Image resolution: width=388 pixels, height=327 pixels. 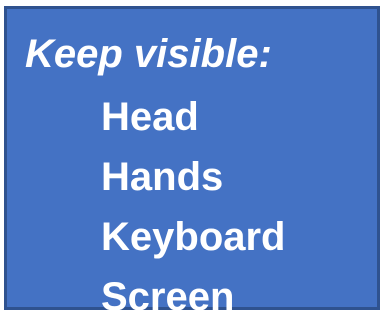 I want to click on panel-heading: Keep visible:, so click(x=148, y=54).